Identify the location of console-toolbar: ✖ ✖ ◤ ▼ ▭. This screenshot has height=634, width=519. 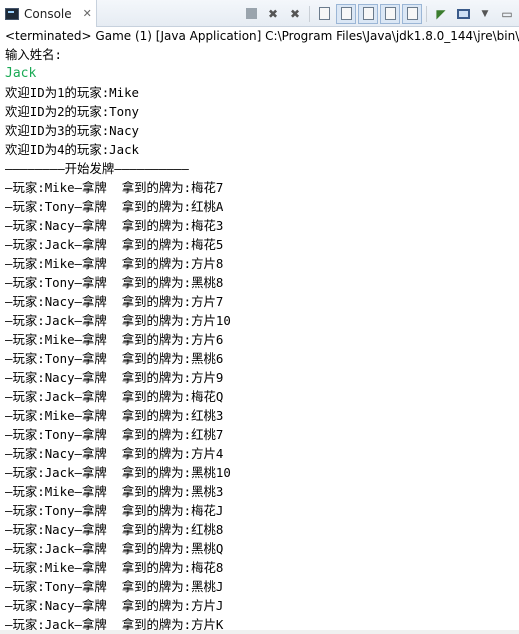
(380, 13).